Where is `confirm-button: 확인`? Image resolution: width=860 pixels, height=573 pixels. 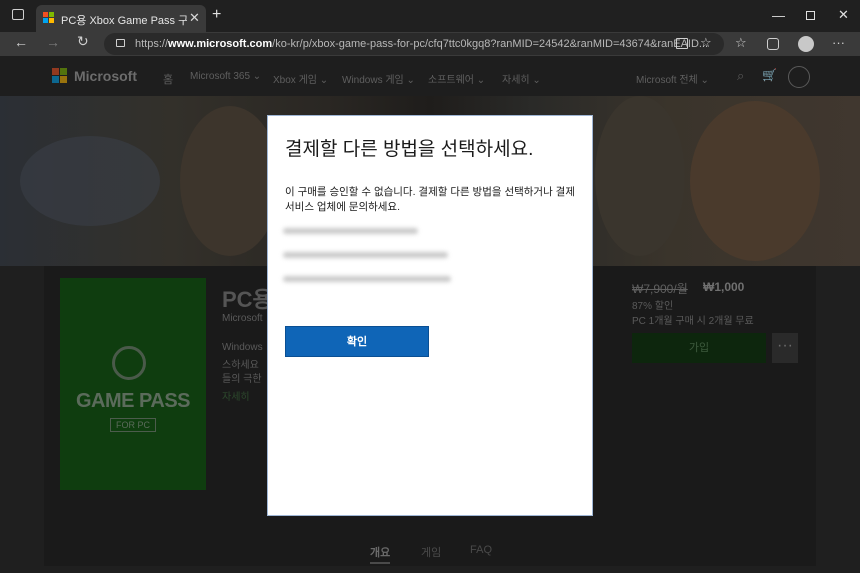
confirm-button: 확인 is located at coordinates (357, 341).